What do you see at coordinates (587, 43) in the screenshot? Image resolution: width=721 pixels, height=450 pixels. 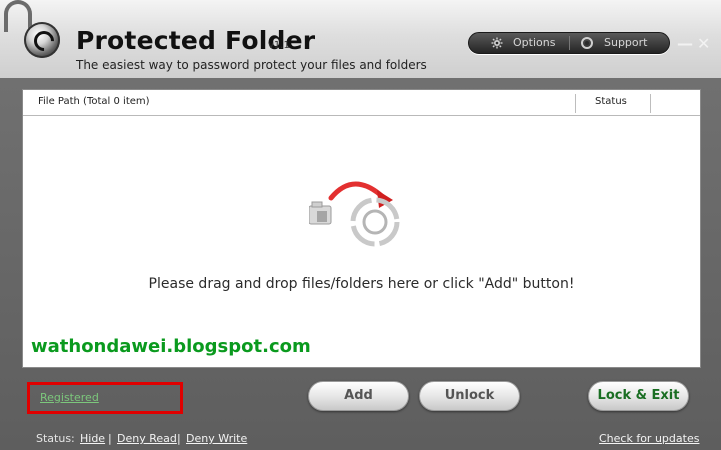 I see `support-lifebuoy-icon` at bounding box center [587, 43].